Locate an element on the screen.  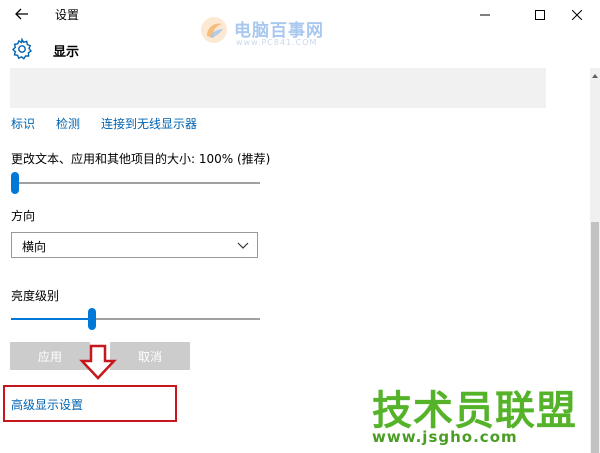
scrollbar-thumb is located at coordinates (595, 337).